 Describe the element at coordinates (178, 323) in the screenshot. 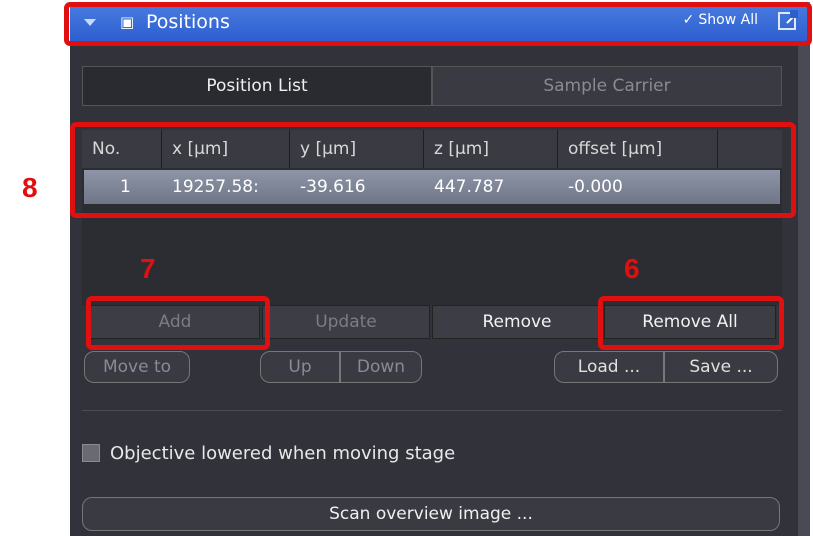

I see `annotation-box-add` at that location.